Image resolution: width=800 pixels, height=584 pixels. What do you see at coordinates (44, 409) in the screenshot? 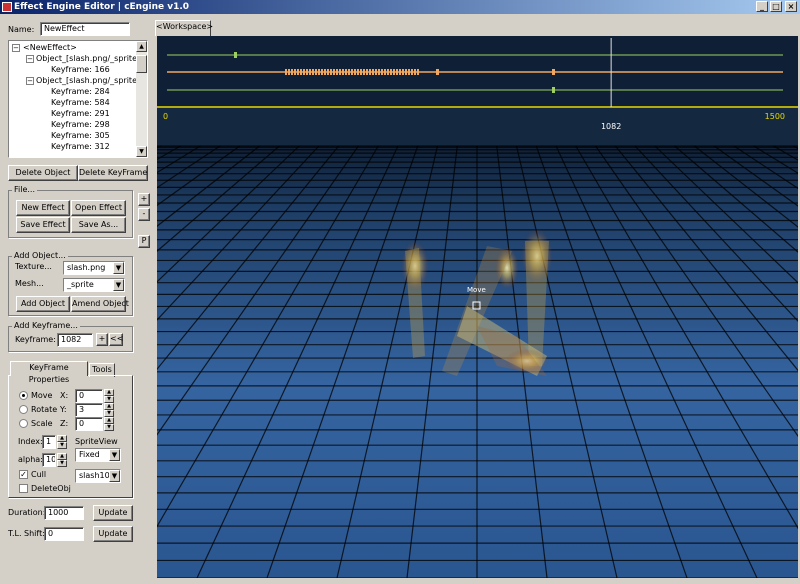
I see `rotate-label: Rotate` at bounding box center [44, 409].